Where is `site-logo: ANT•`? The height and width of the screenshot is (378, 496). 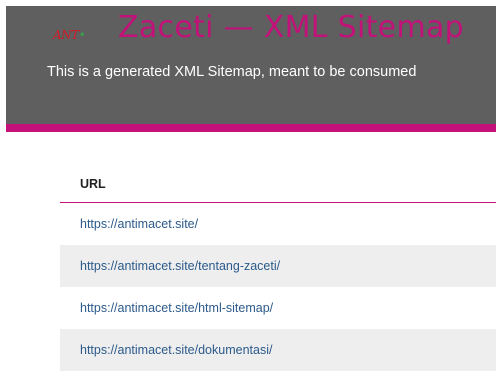
site-logo: ANT• is located at coordinates (69, 35).